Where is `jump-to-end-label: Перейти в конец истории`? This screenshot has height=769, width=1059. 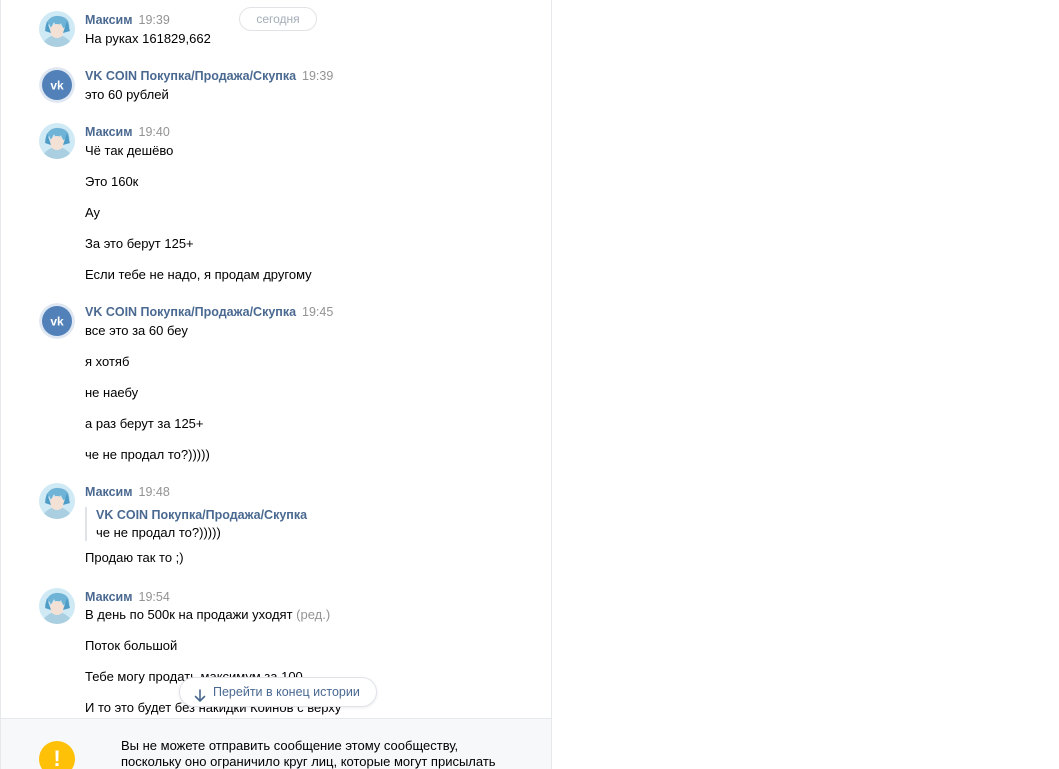 jump-to-end-label: Перейти в конец истории is located at coordinates (286, 692).